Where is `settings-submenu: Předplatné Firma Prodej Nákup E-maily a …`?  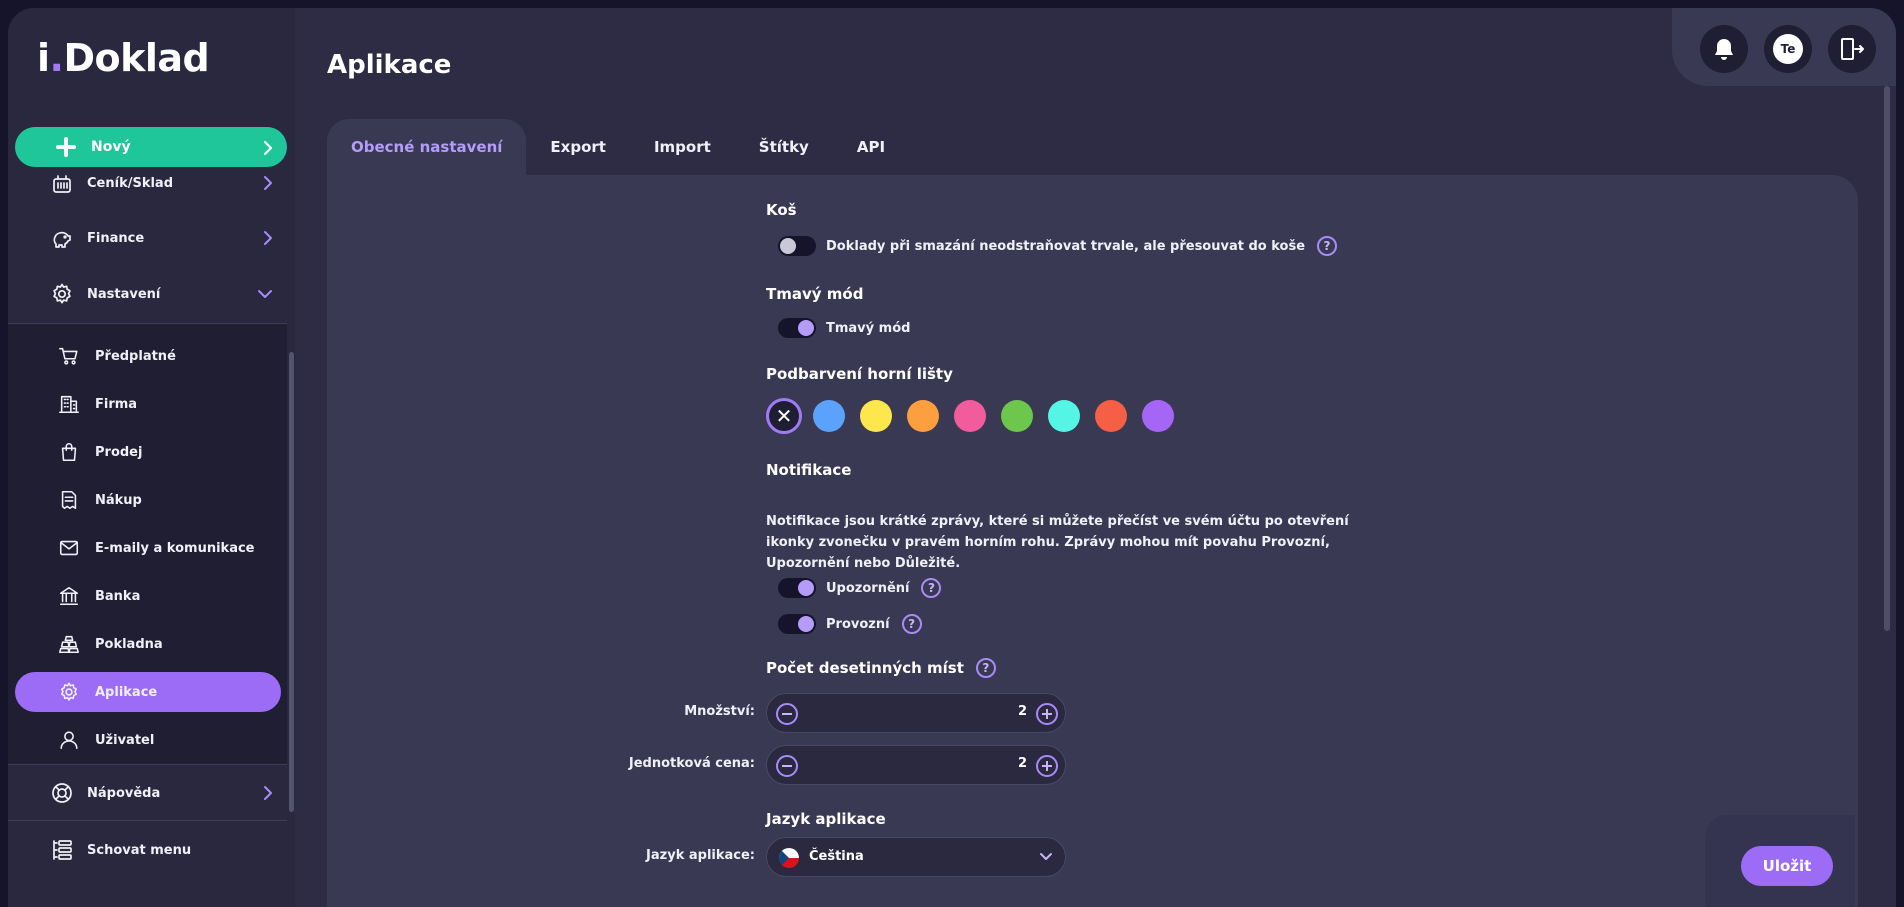 settings-submenu: Předplatné Firma Prodej Nákup E-maily a … is located at coordinates (147, 544).